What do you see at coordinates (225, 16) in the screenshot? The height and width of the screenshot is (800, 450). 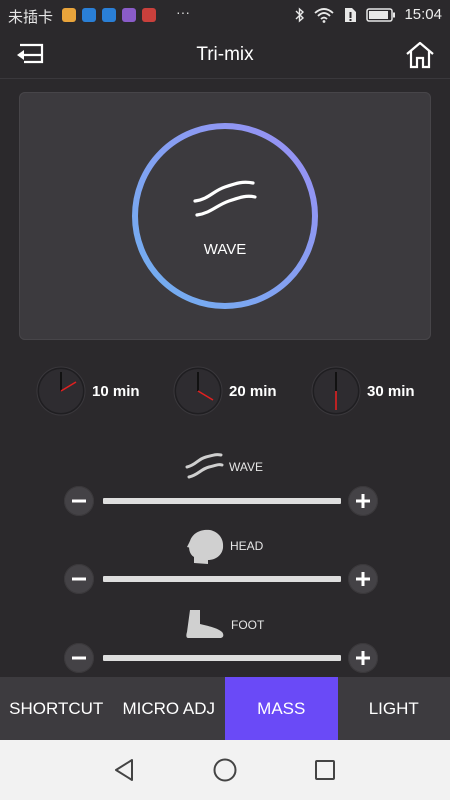 I see `status-bar: 未插卡 ··· 15:04` at bounding box center [225, 16].